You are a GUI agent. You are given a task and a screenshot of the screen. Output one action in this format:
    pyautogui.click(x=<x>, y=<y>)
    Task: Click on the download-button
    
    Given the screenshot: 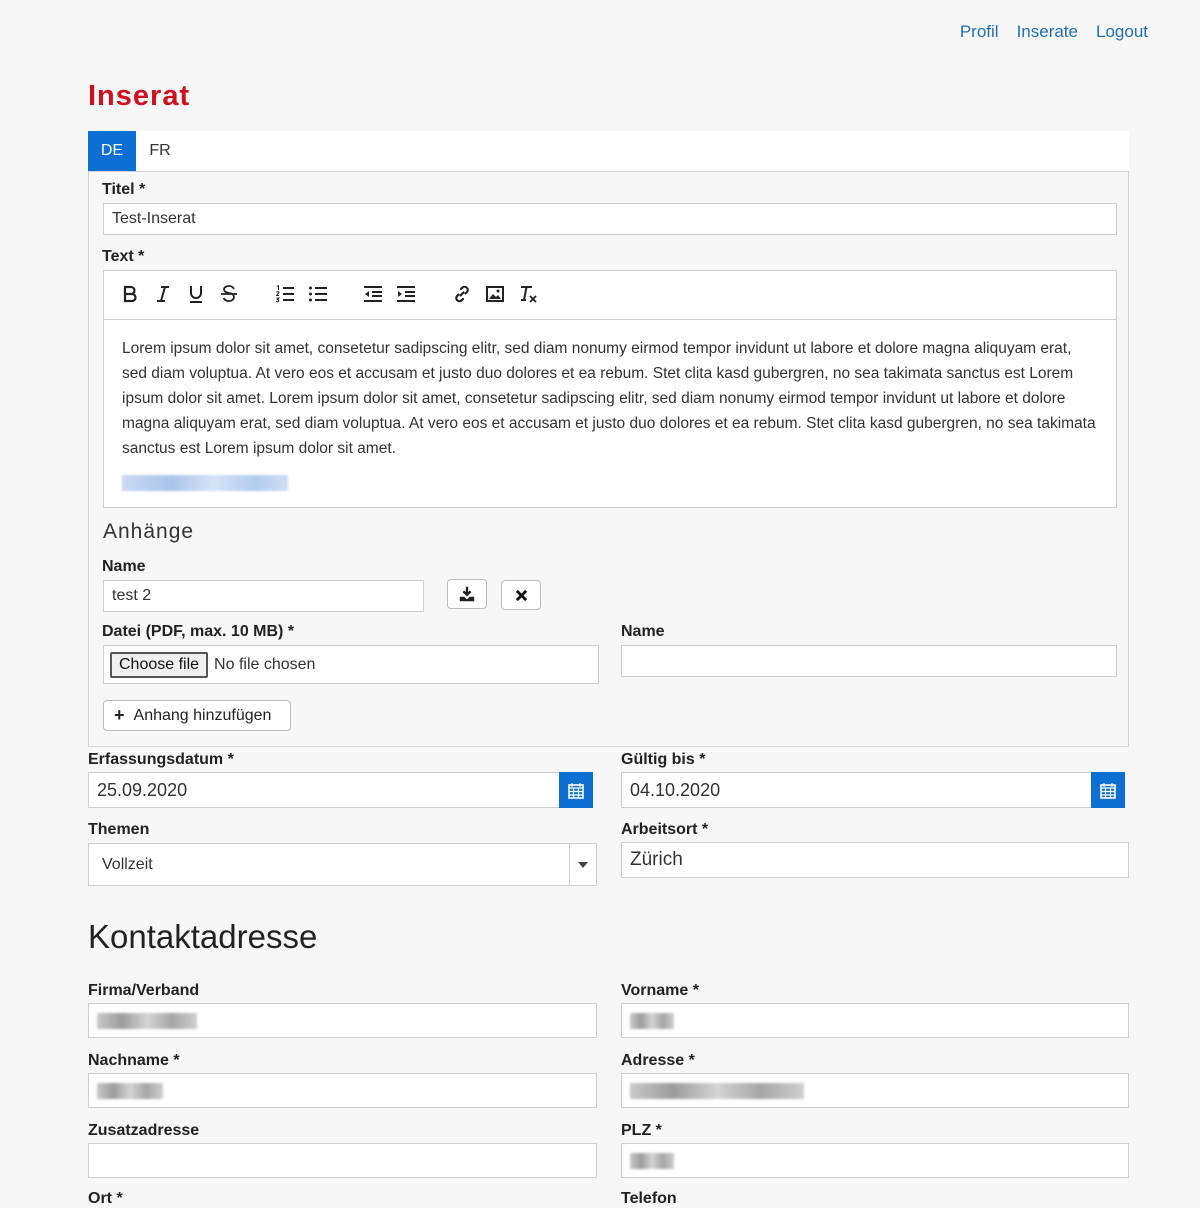 What is the action you would take?
    pyautogui.click(x=467, y=594)
    